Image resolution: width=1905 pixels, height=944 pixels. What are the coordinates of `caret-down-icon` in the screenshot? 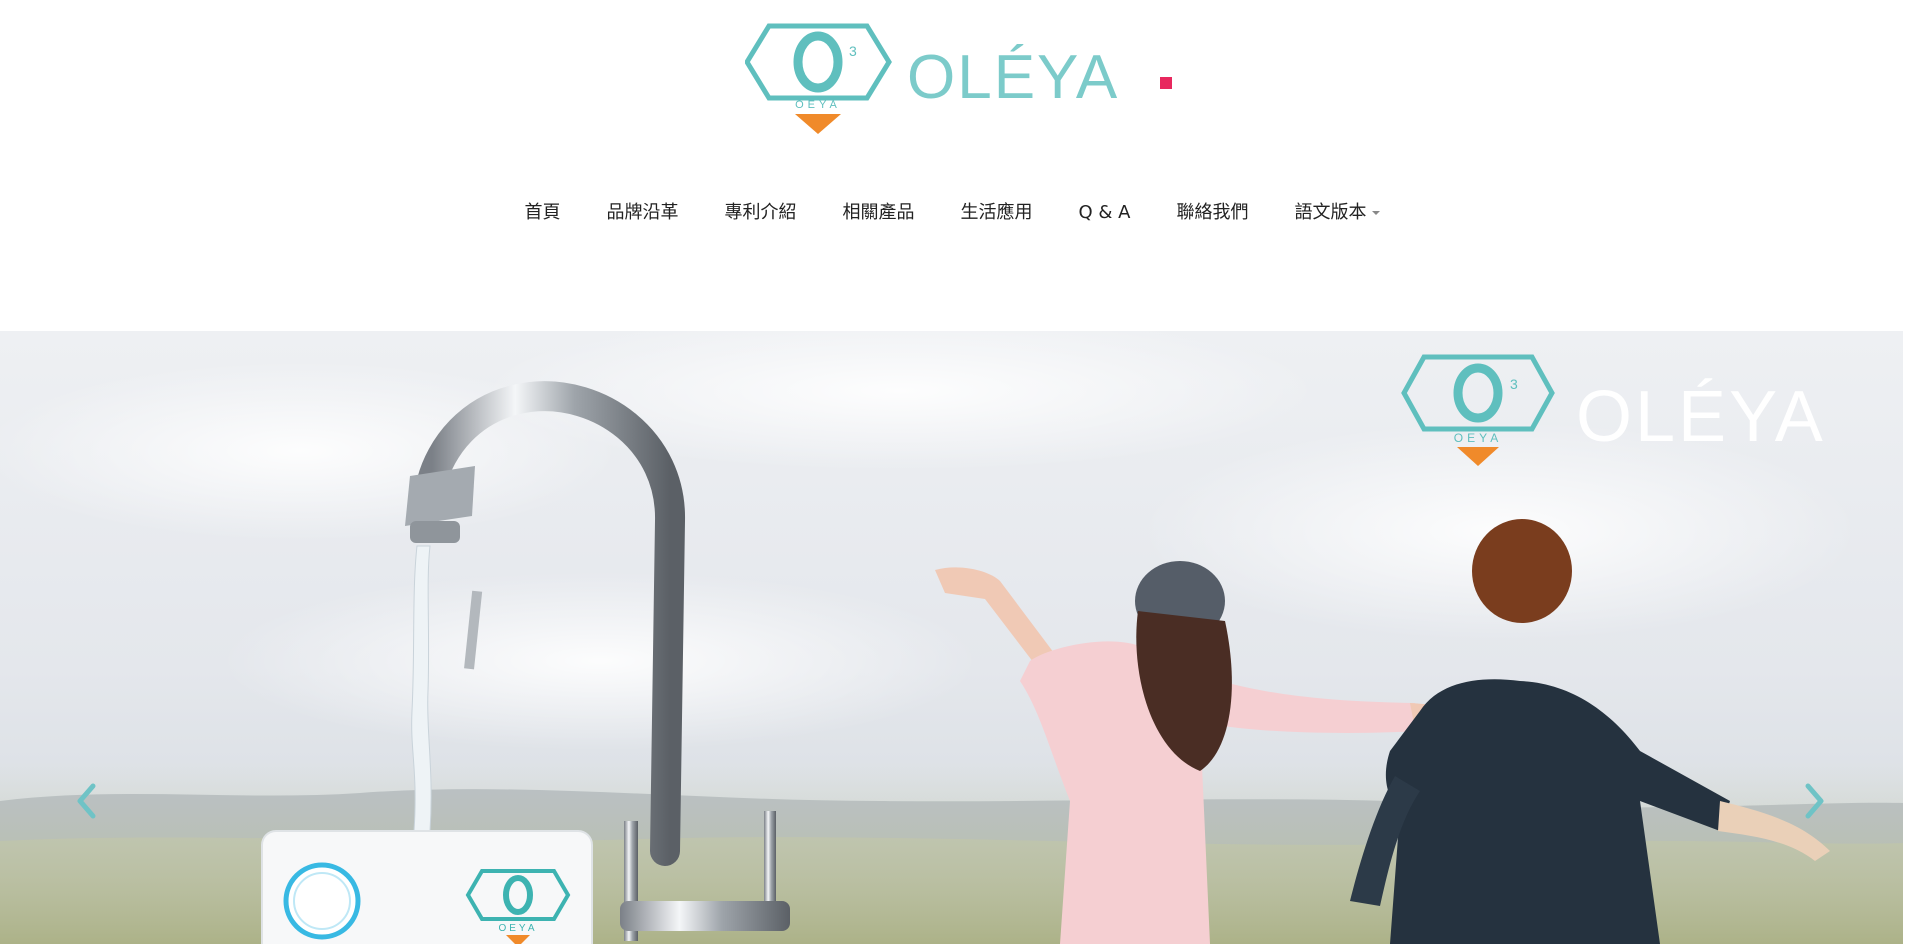 It's located at (1376, 213).